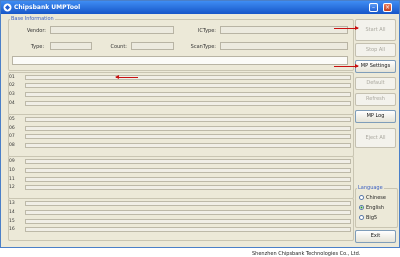 This screenshot has height=257, width=400. What do you see at coordinates (372, 218) in the screenshot?
I see `language-option-label: Big5` at bounding box center [372, 218].